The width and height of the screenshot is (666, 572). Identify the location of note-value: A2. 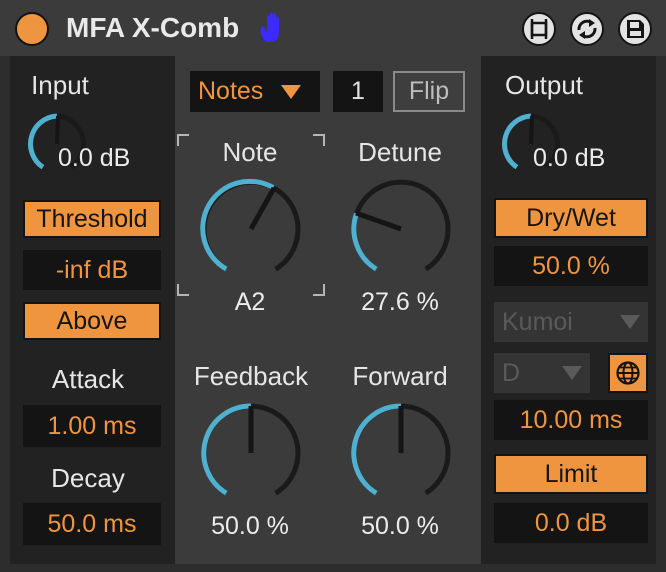
(250, 302).